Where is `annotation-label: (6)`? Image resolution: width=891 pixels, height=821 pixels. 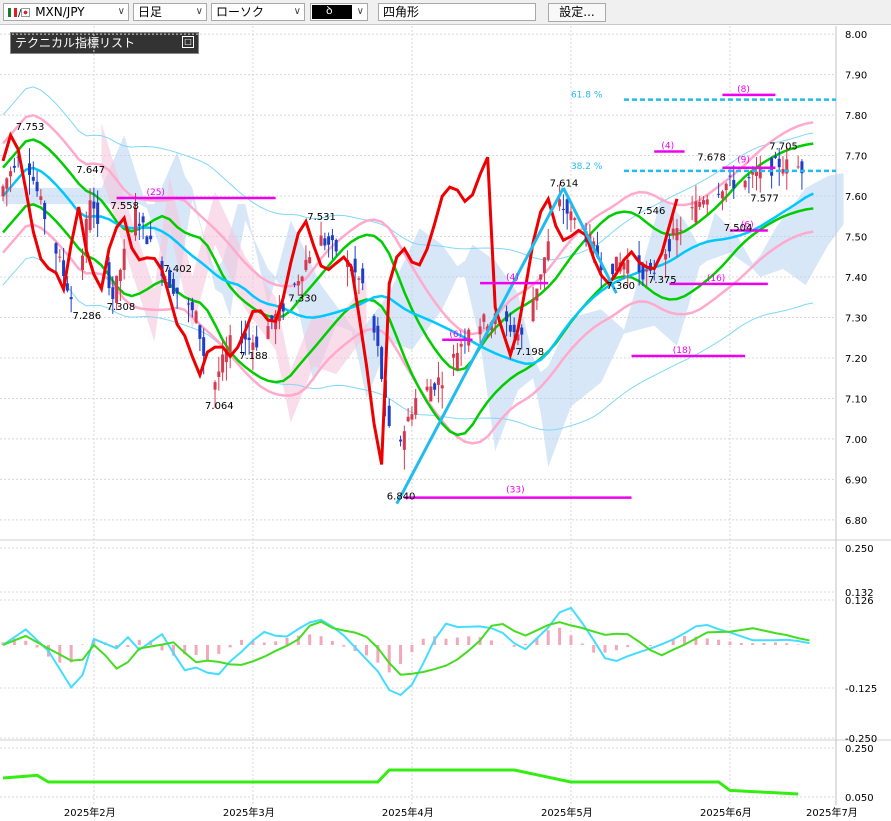
annotation-label: (6) is located at coordinates (455, 335).